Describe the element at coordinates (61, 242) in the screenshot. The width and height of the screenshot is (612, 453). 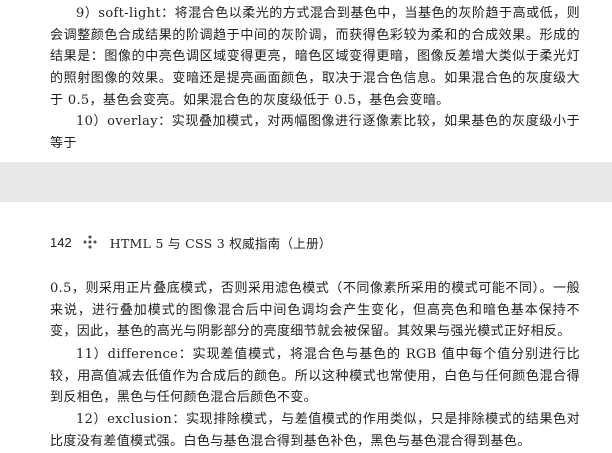
I see `page-number: 142` at that location.